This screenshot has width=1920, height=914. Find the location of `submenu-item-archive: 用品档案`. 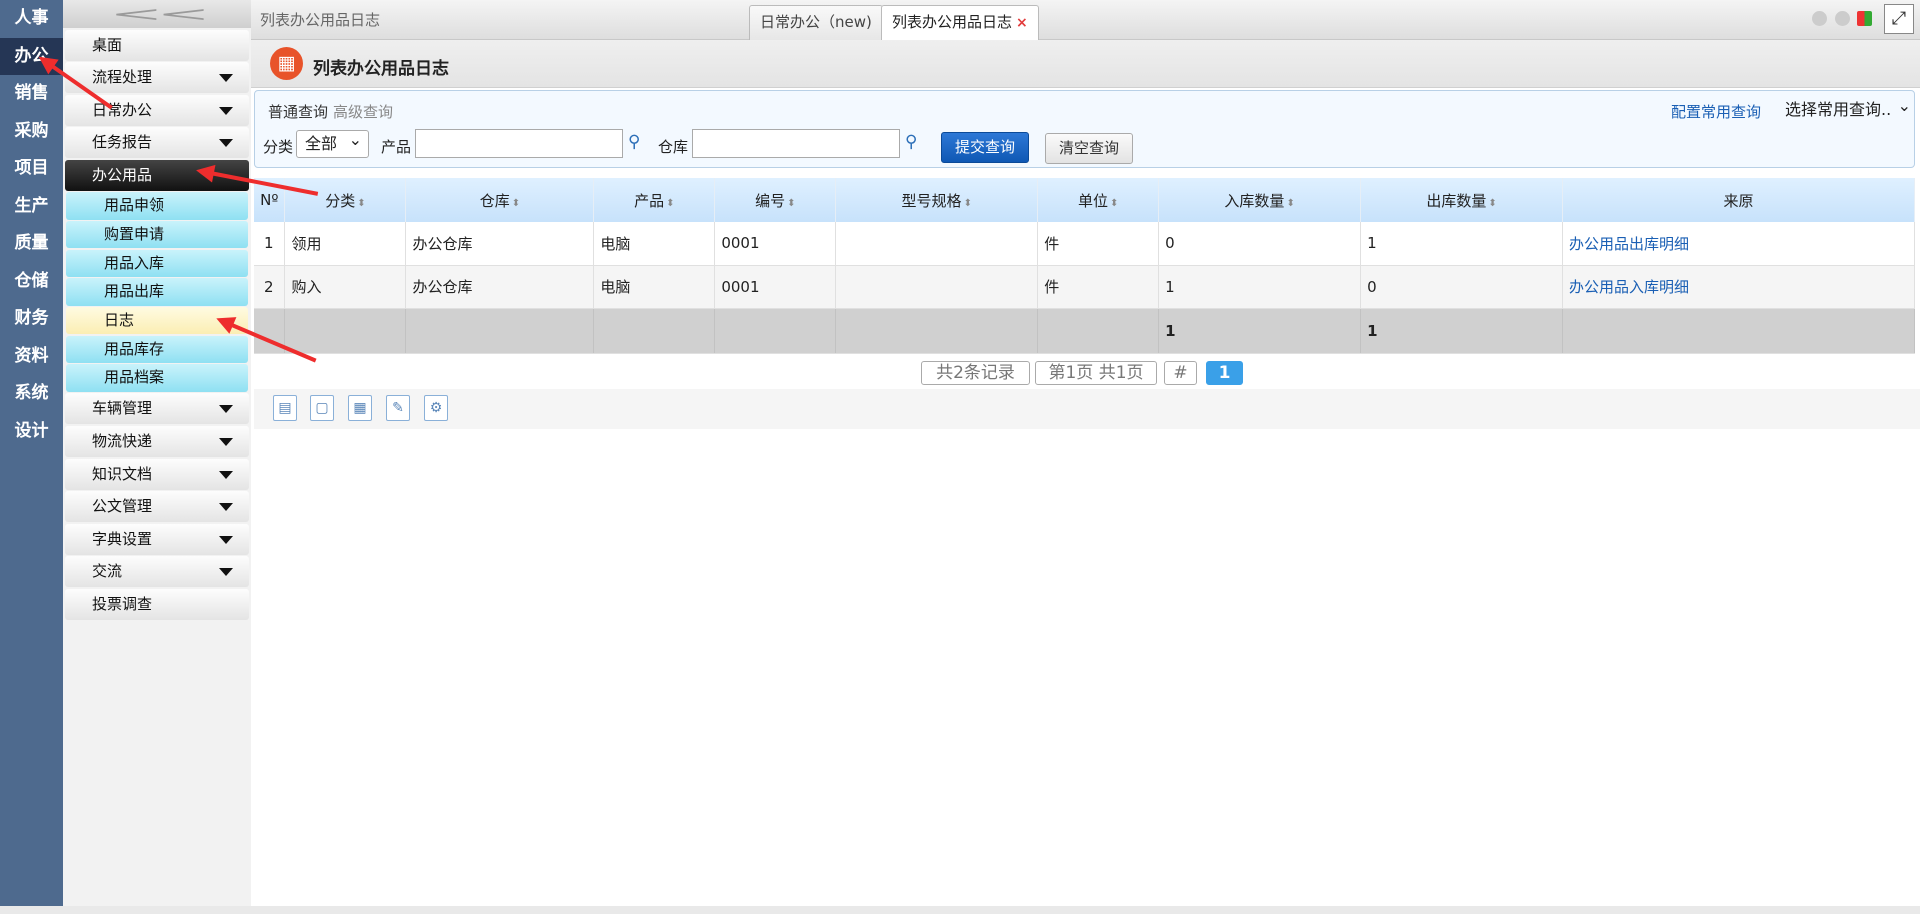

submenu-item-archive: 用品档案 is located at coordinates (157, 378).